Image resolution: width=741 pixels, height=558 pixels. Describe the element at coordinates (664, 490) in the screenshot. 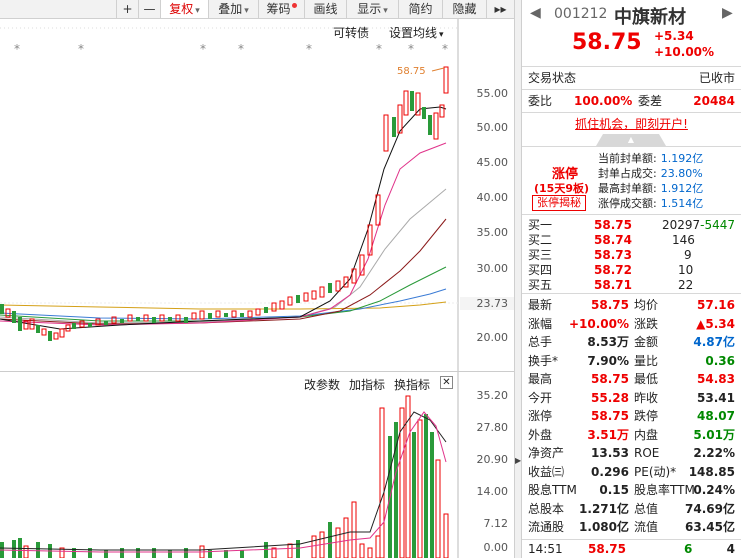

I see `stat-label: 股息率TTM` at that location.